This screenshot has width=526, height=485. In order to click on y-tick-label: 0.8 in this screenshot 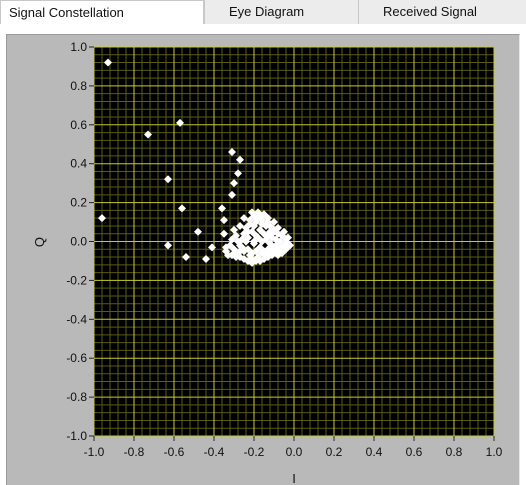, I will do `click(78, 86)`.